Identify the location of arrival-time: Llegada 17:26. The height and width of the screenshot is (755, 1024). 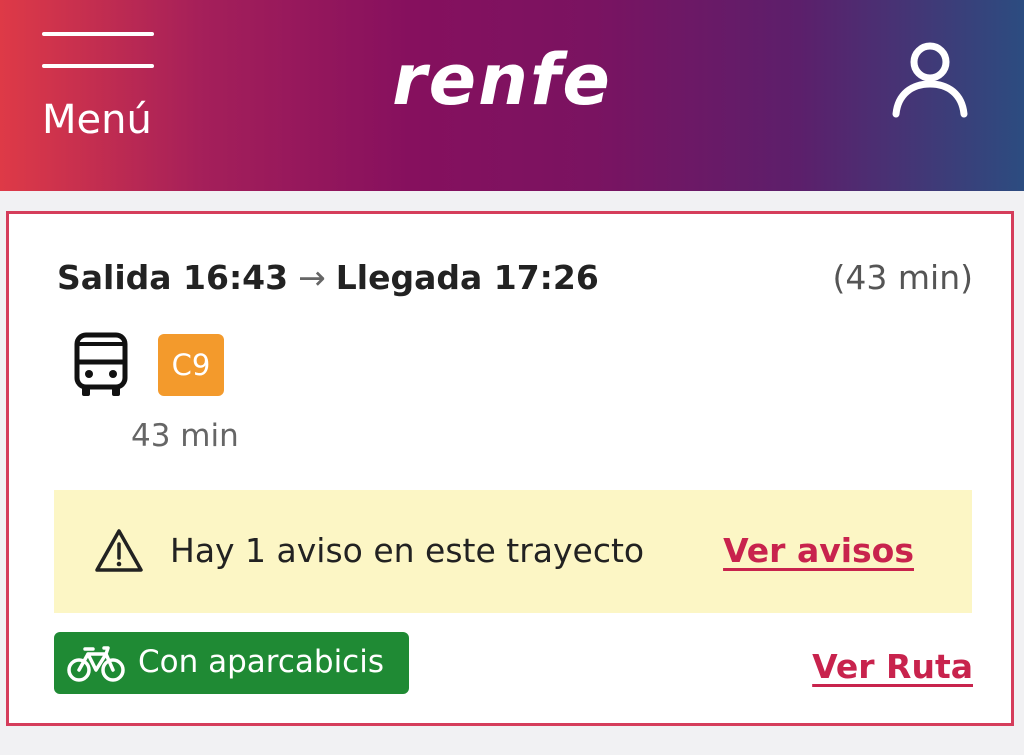
(467, 277).